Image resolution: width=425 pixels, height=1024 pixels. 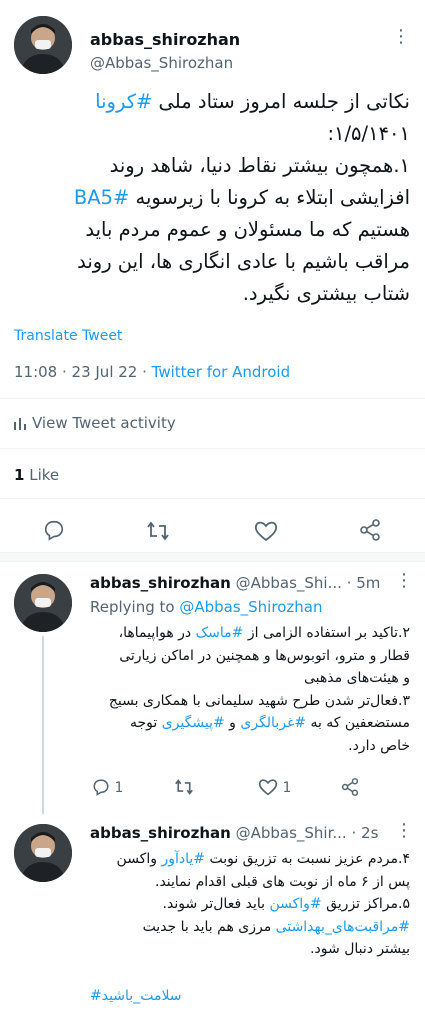 I want to click on text-span: و هیئت‌های مذهبی, so click(x=357, y=678).